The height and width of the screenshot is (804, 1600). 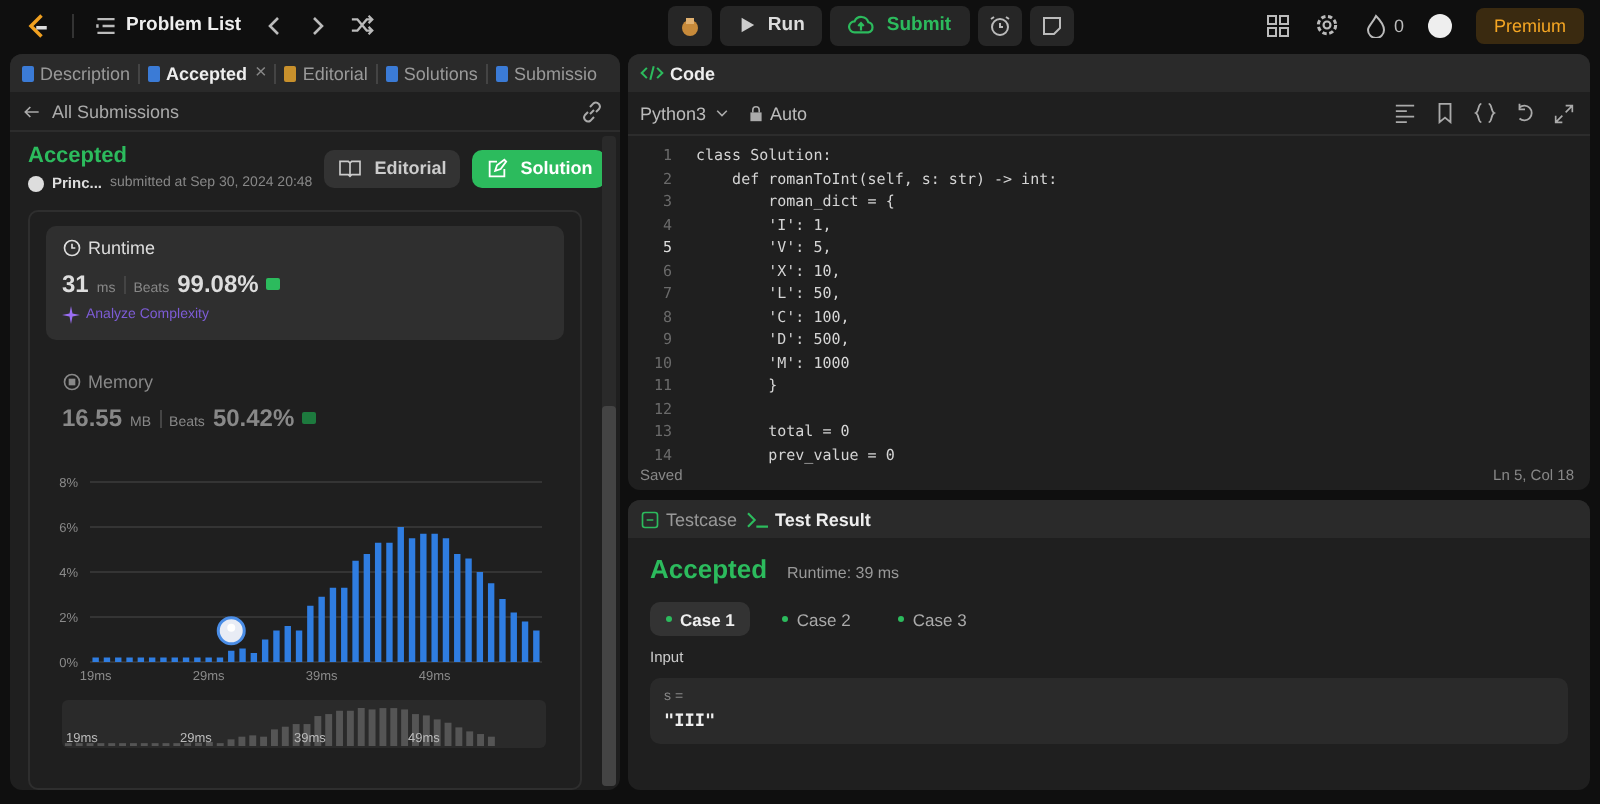 What do you see at coordinates (692, 73) in the screenshot?
I see `panel-title: Code` at bounding box center [692, 73].